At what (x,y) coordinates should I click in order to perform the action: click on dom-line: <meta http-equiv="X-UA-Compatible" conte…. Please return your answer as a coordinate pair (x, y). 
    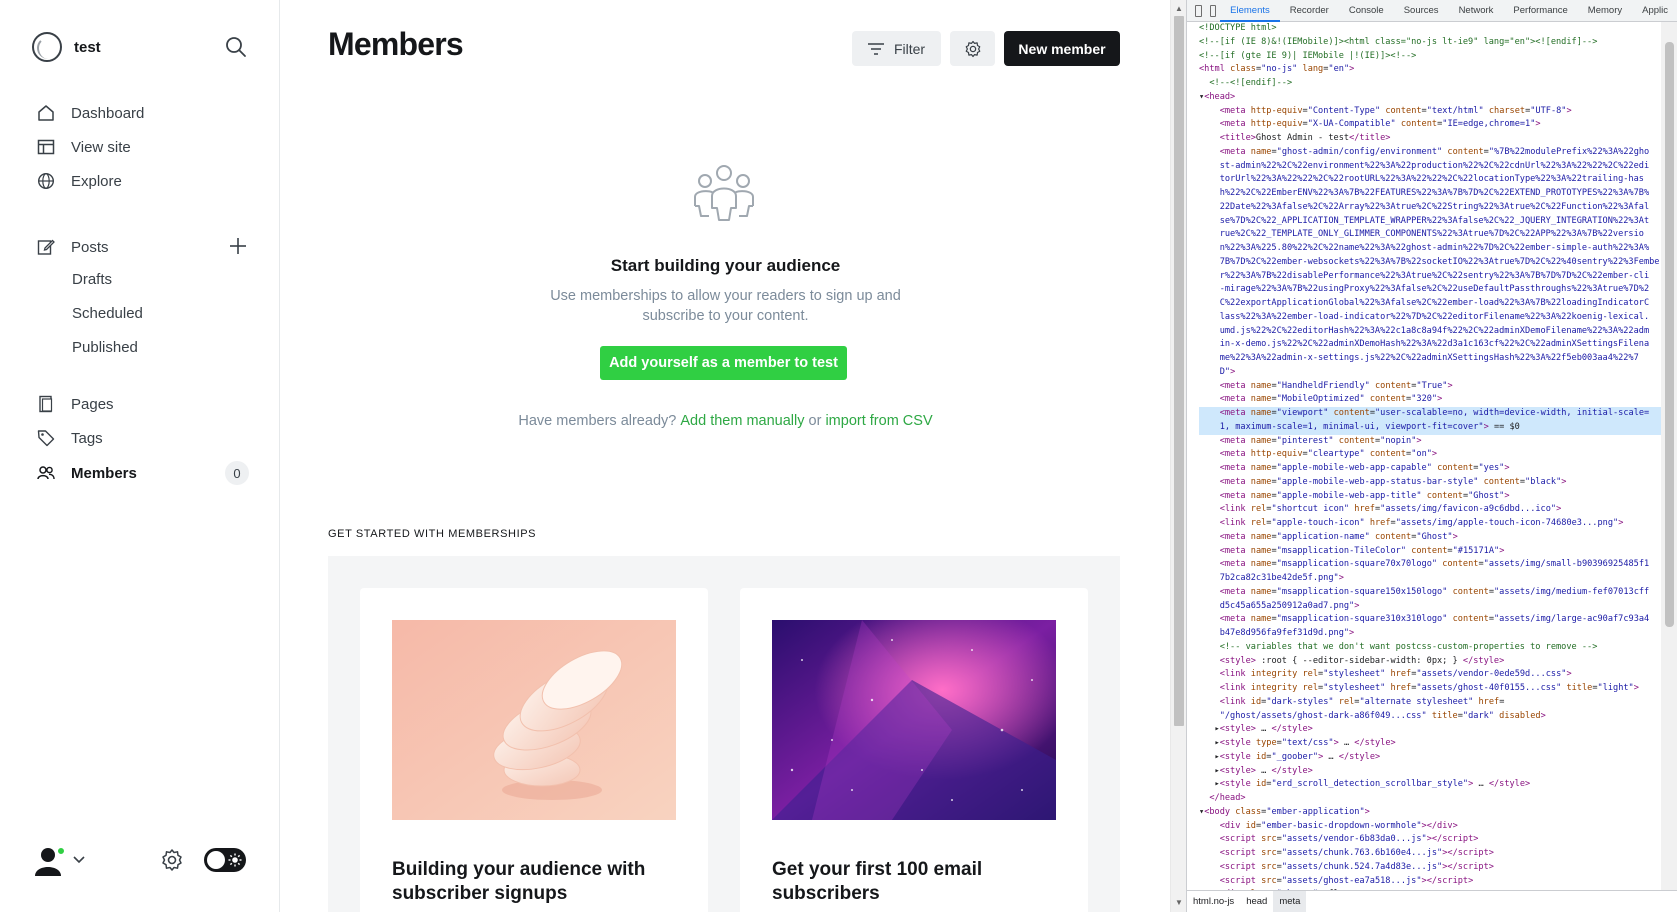
    Looking at the image, I should click on (1430, 125).